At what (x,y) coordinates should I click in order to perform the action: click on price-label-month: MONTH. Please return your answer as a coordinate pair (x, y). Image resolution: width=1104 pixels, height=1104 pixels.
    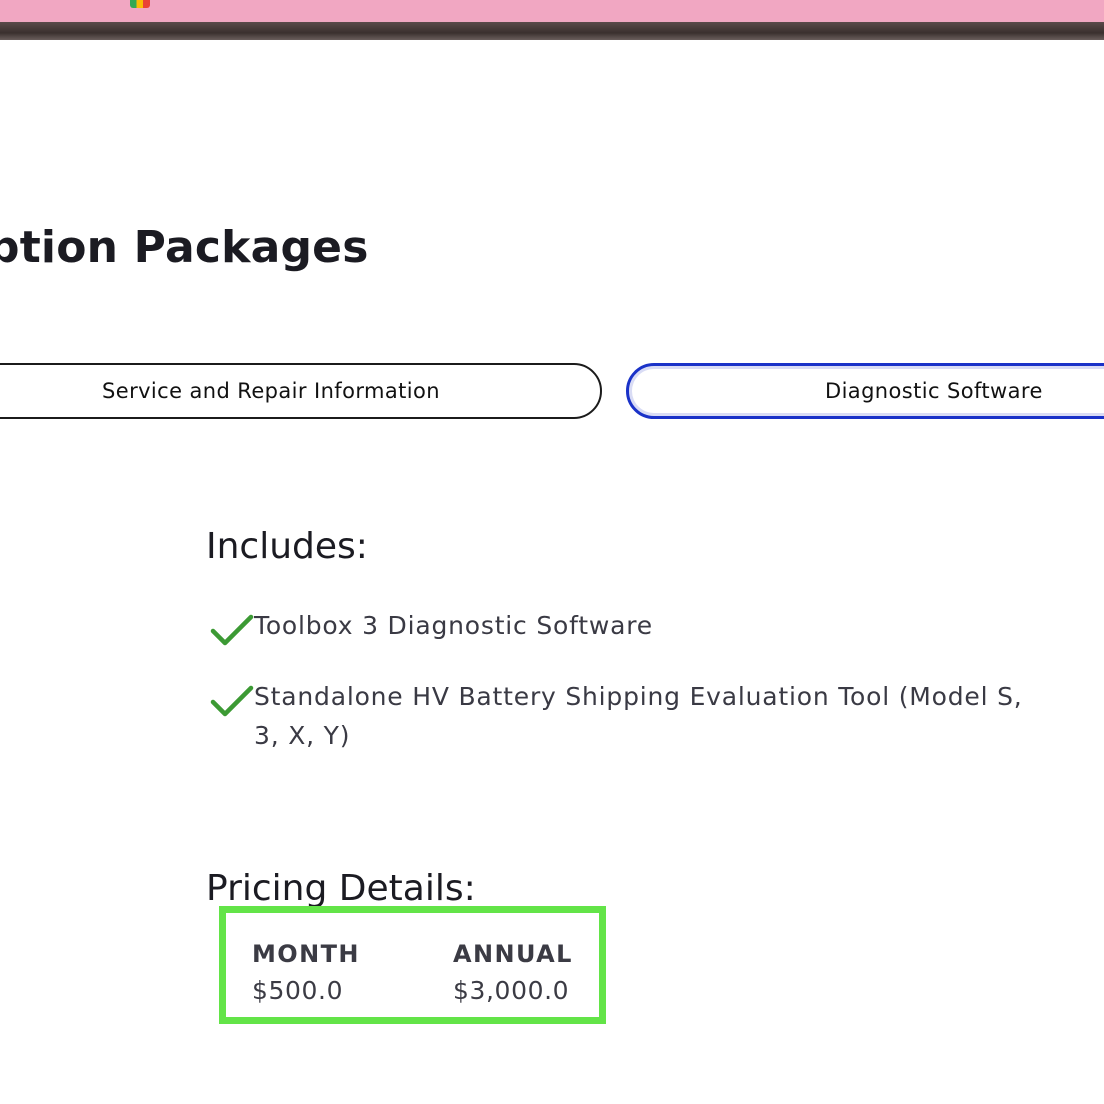
    Looking at the image, I should click on (306, 954).